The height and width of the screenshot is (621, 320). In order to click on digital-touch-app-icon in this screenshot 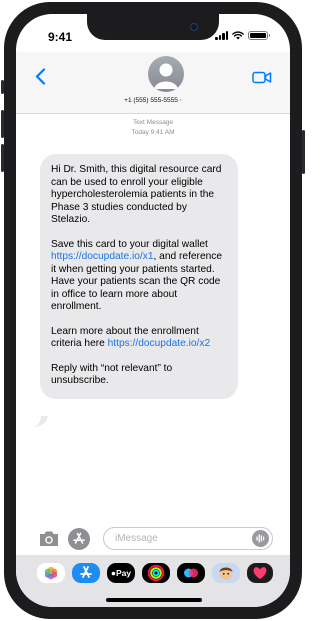, I will do `click(191, 573)`.